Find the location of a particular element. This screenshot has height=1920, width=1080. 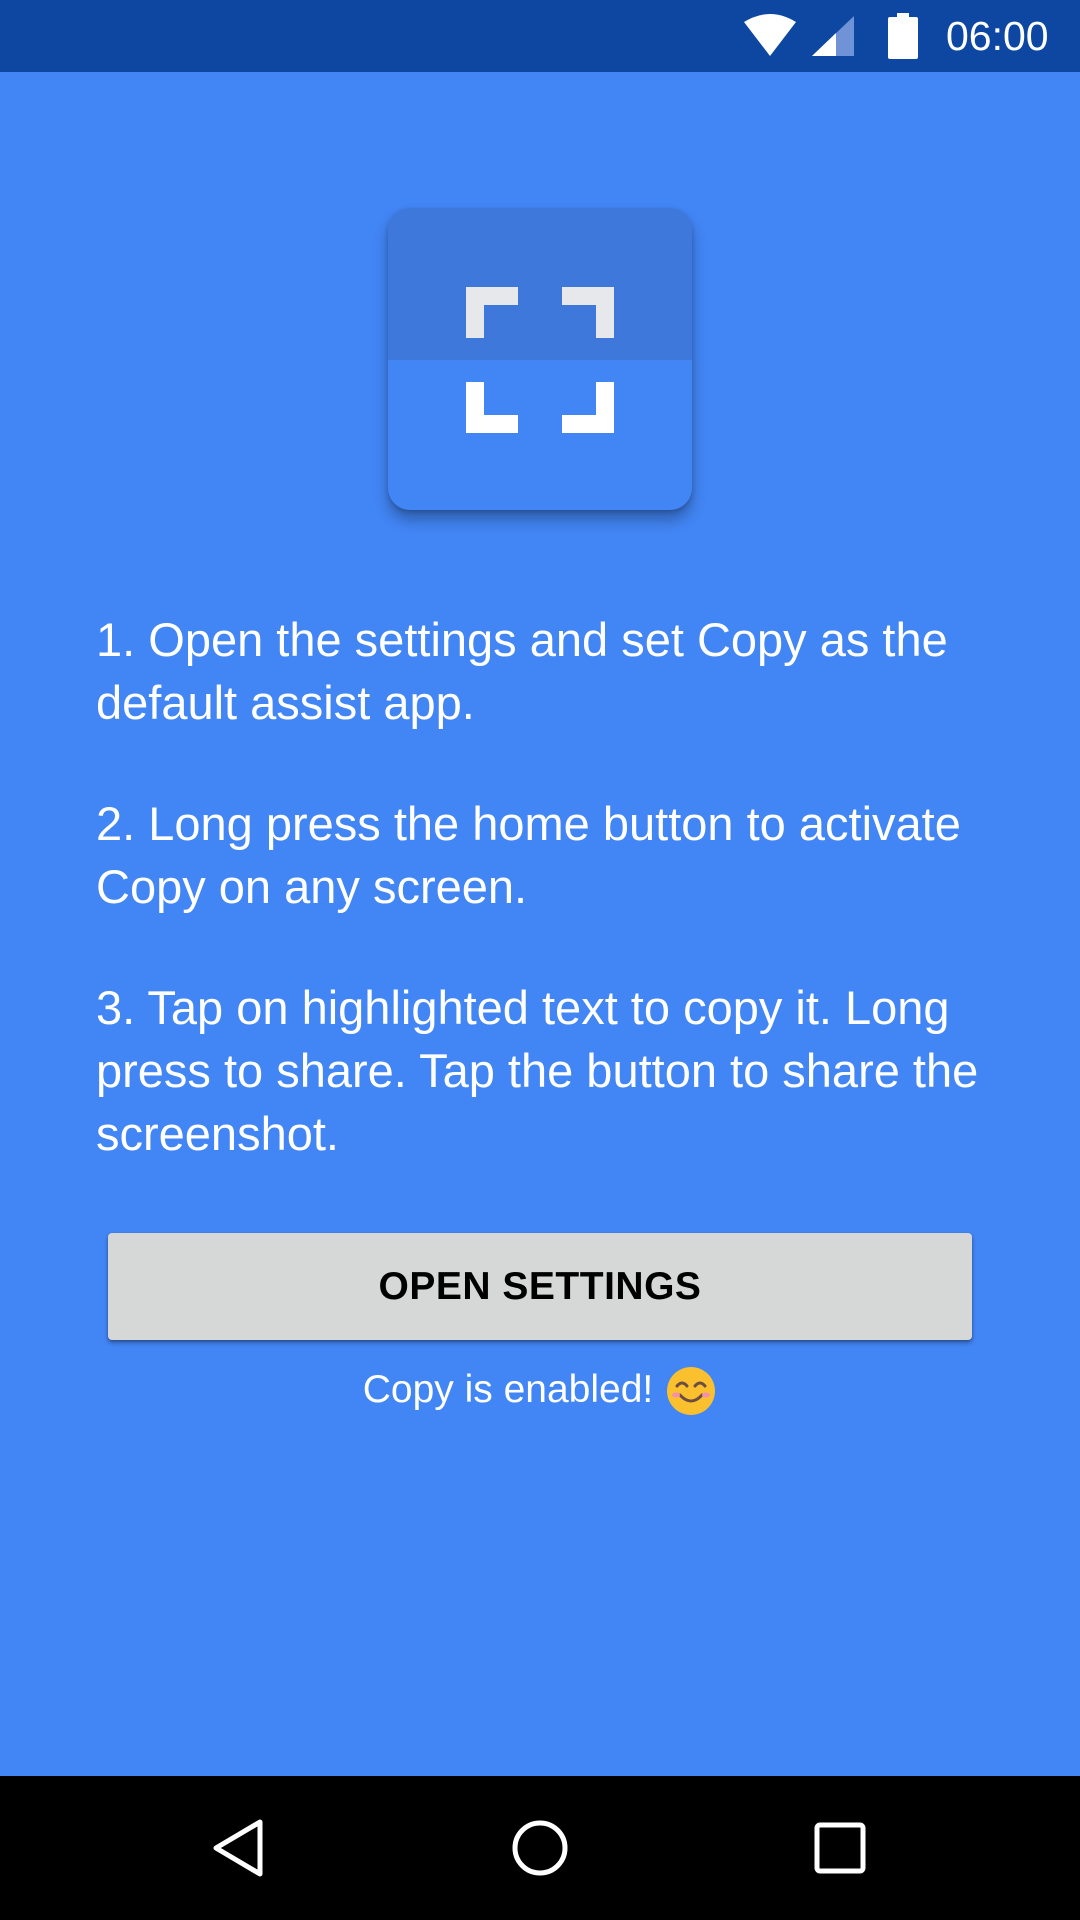

status-message: Copy is enabled! is located at coordinates (540, 1390).